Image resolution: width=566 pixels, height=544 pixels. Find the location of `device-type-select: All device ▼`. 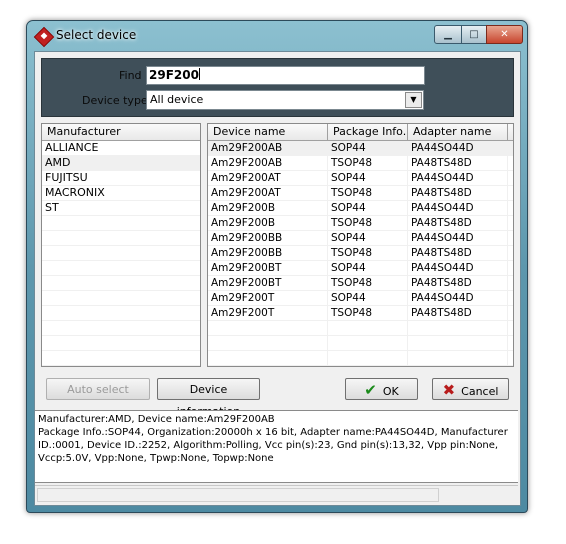

device-type-select: All device ▼ is located at coordinates (285, 100).